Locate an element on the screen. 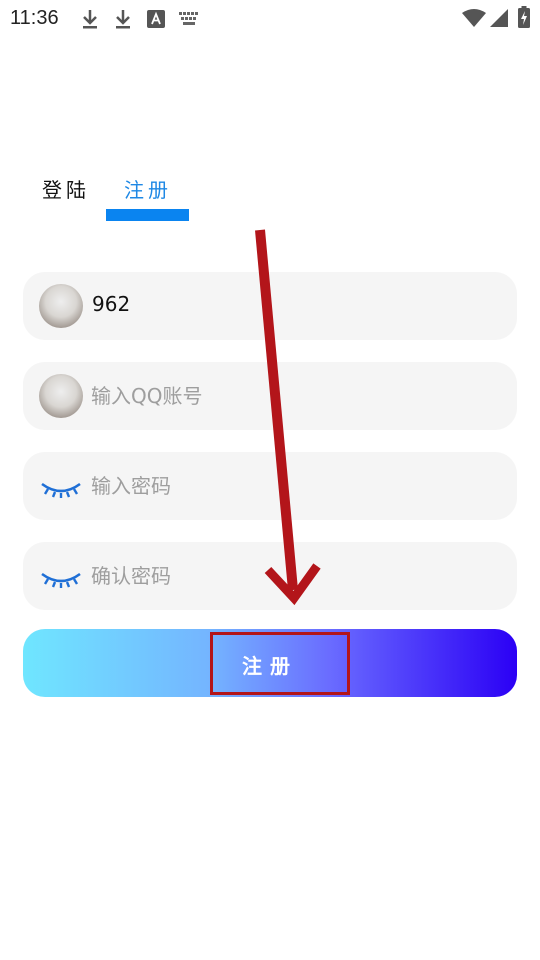 Image resolution: width=540 pixels, height=960 pixels. tab-active-indicator is located at coordinates (147, 215).